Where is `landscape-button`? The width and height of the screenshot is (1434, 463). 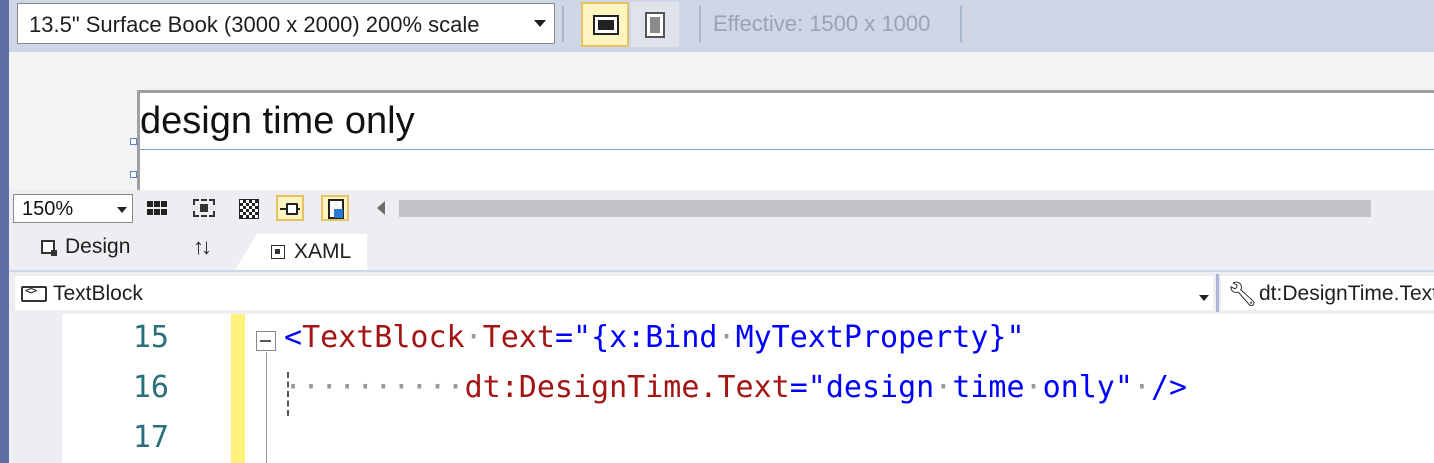 landscape-button is located at coordinates (605, 24).